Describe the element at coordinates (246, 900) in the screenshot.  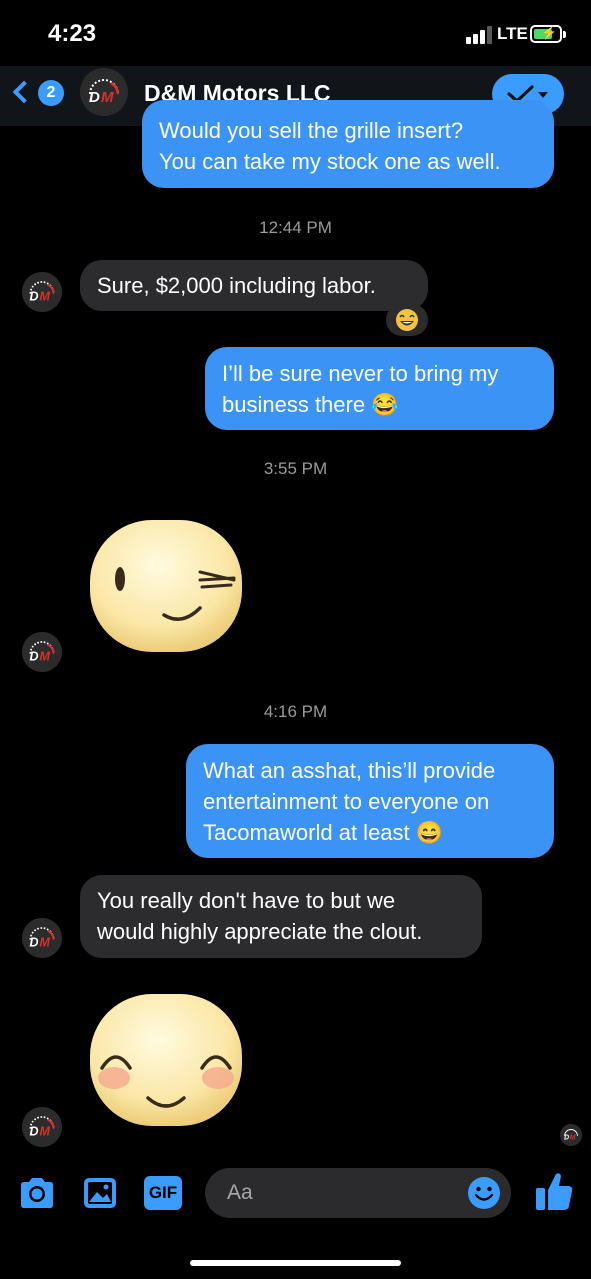
I see `message-text-line: You really don't have to but we` at that location.